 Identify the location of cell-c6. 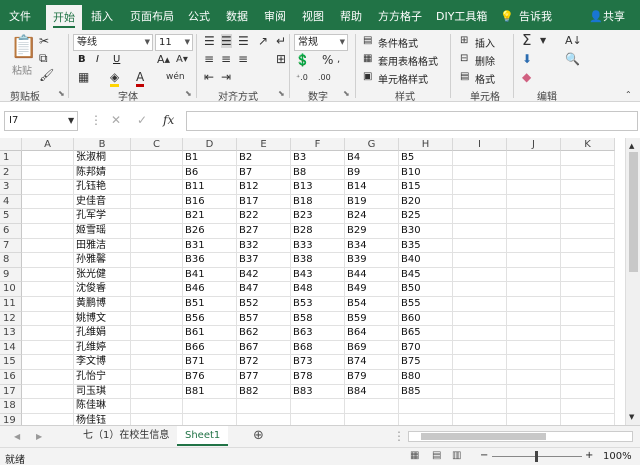
(157, 231).